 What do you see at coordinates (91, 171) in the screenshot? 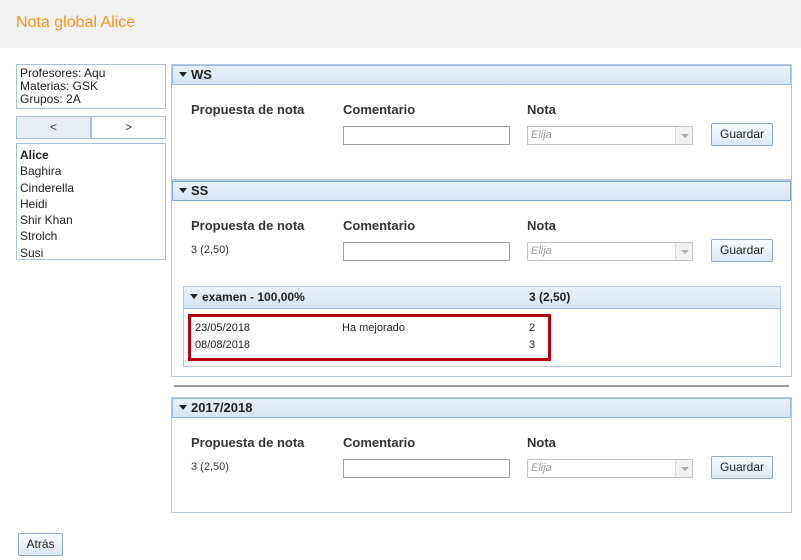
I see `student-item: Baghira` at bounding box center [91, 171].